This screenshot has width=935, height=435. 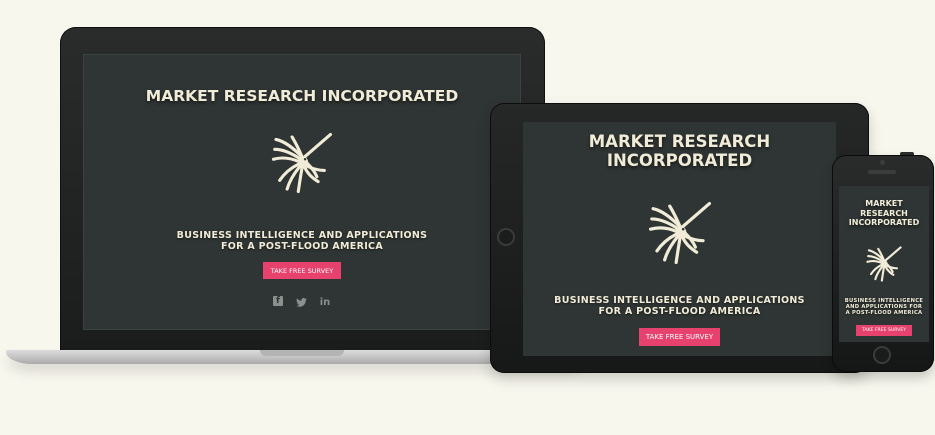 I want to click on tablet-site-title: MARKET RESEARCH INCORPORATED, so click(x=679, y=151).